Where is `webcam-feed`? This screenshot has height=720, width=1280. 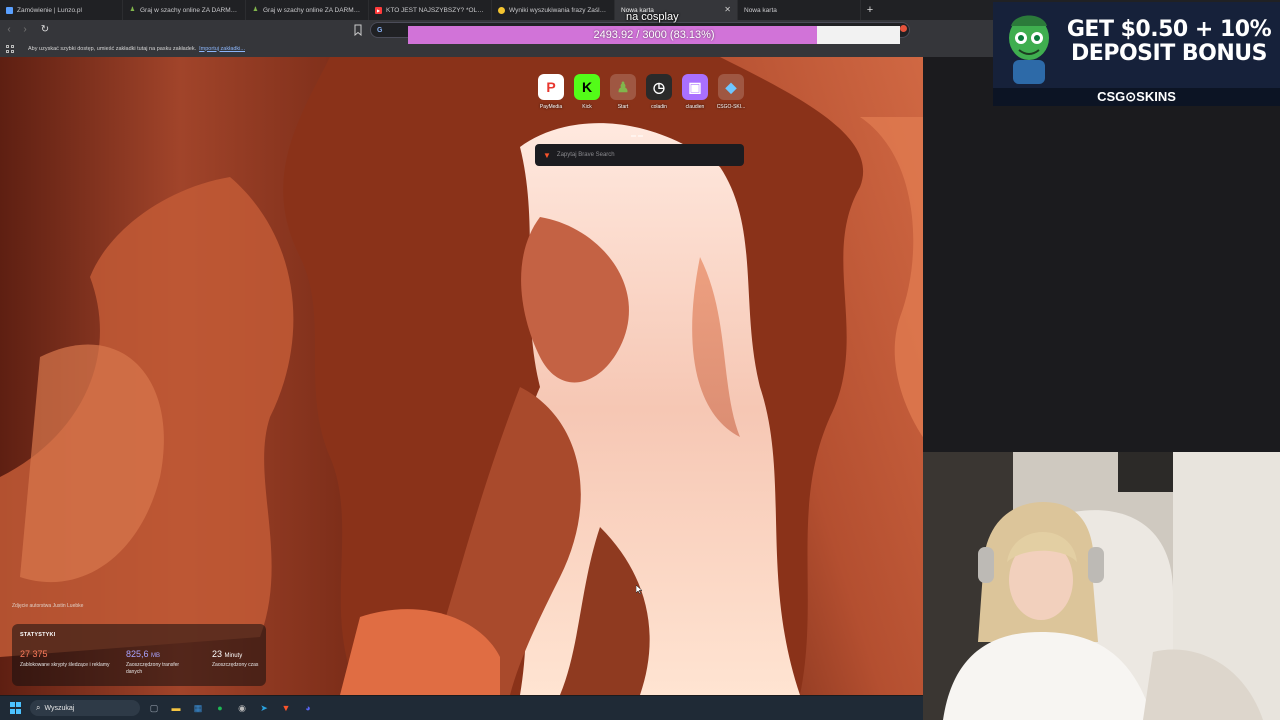
webcam-feed is located at coordinates (1101, 586).